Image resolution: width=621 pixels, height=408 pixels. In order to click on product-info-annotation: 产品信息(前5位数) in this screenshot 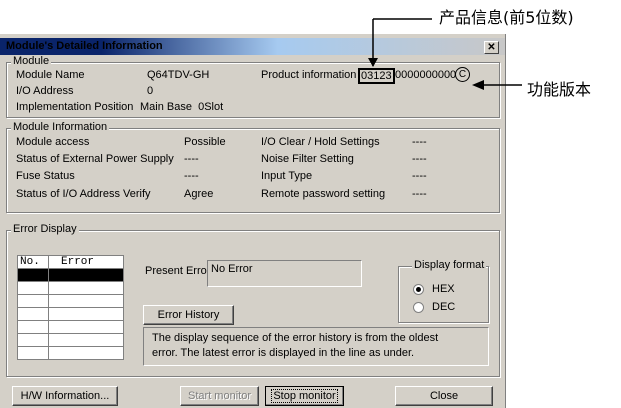, I will do `click(506, 17)`.